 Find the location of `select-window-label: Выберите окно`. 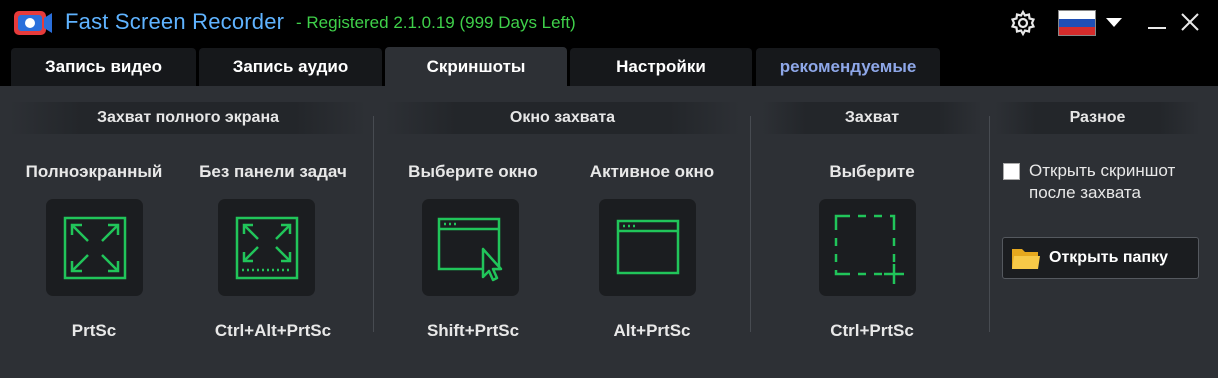

select-window-label: Выберите окно is located at coordinates (473, 171).